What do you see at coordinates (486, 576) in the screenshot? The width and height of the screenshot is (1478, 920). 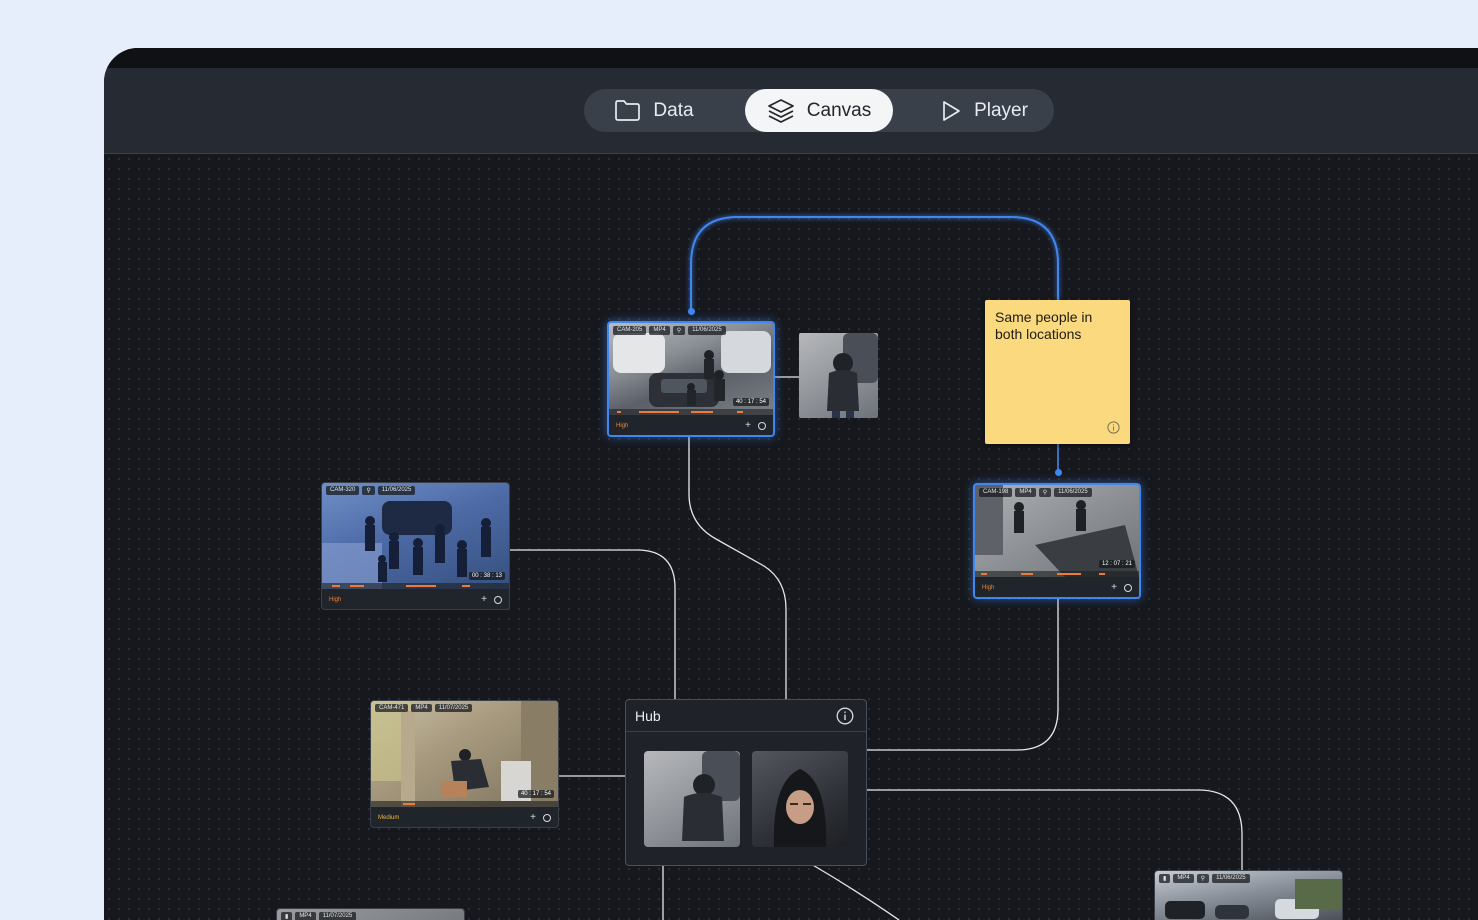 I see `timecode: 00 : 38 : 13` at bounding box center [486, 576].